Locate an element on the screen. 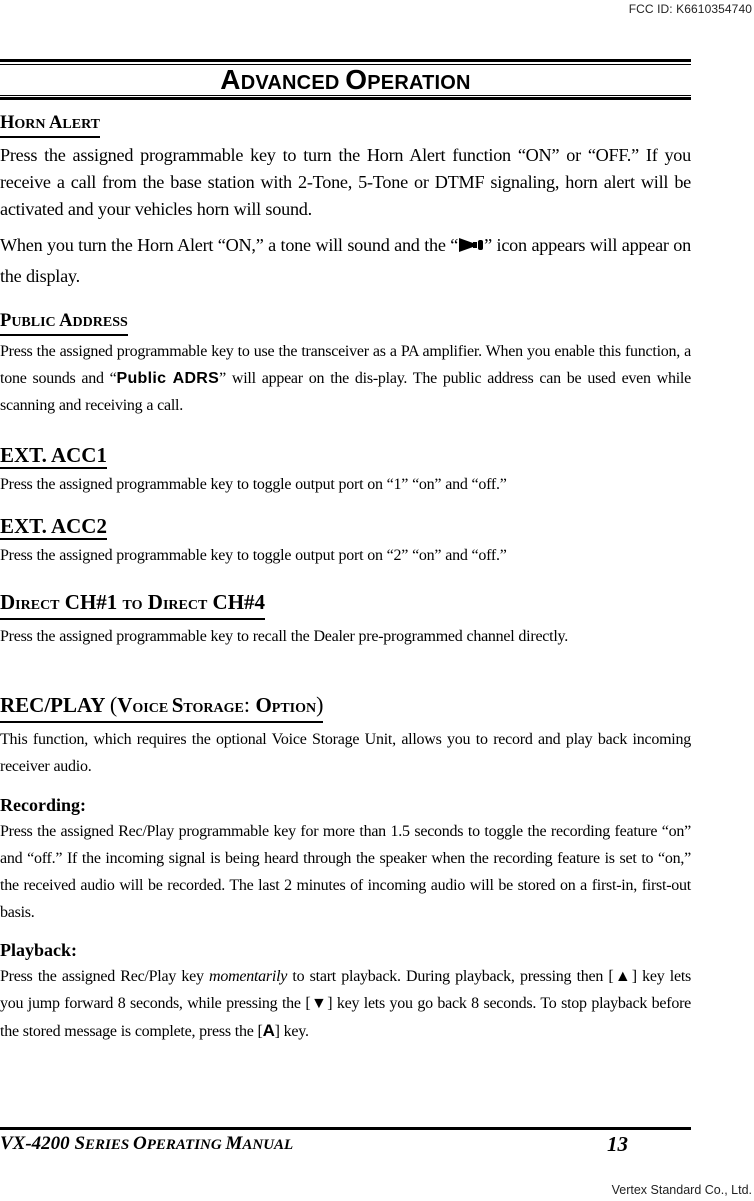  heading-ext-acc1: EXT. ACC1 is located at coordinates (53, 456).